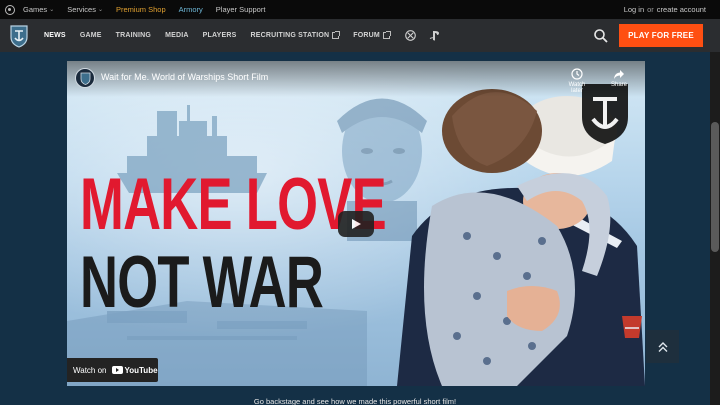 The height and width of the screenshot is (405, 720). What do you see at coordinates (577, 88) in the screenshot?
I see `watch-later-label: Watch later` at bounding box center [577, 88].